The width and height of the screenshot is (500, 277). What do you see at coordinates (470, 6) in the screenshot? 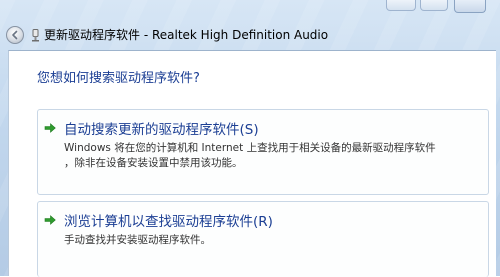
I see `close-button` at bounding box center [470, 6].